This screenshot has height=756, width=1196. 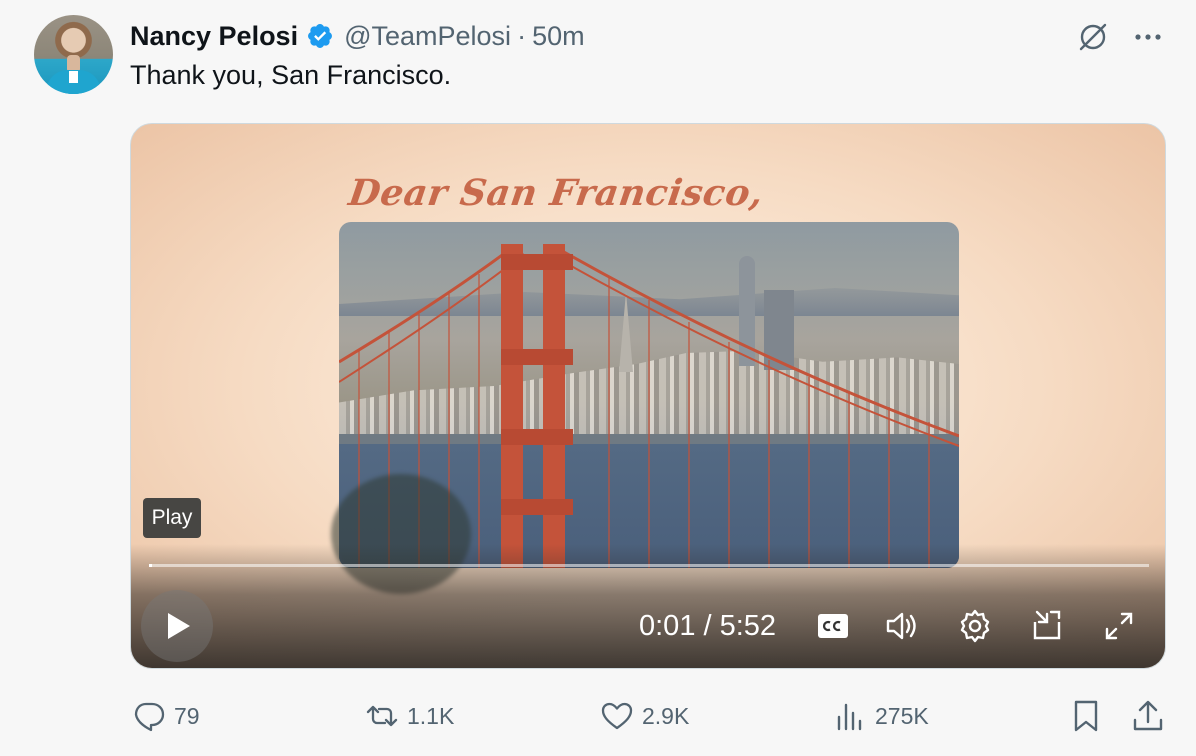 What do you see at coordinates (1148, 716) in the screenshot?
I see `share-icon` at bounding box center [1148, 716].